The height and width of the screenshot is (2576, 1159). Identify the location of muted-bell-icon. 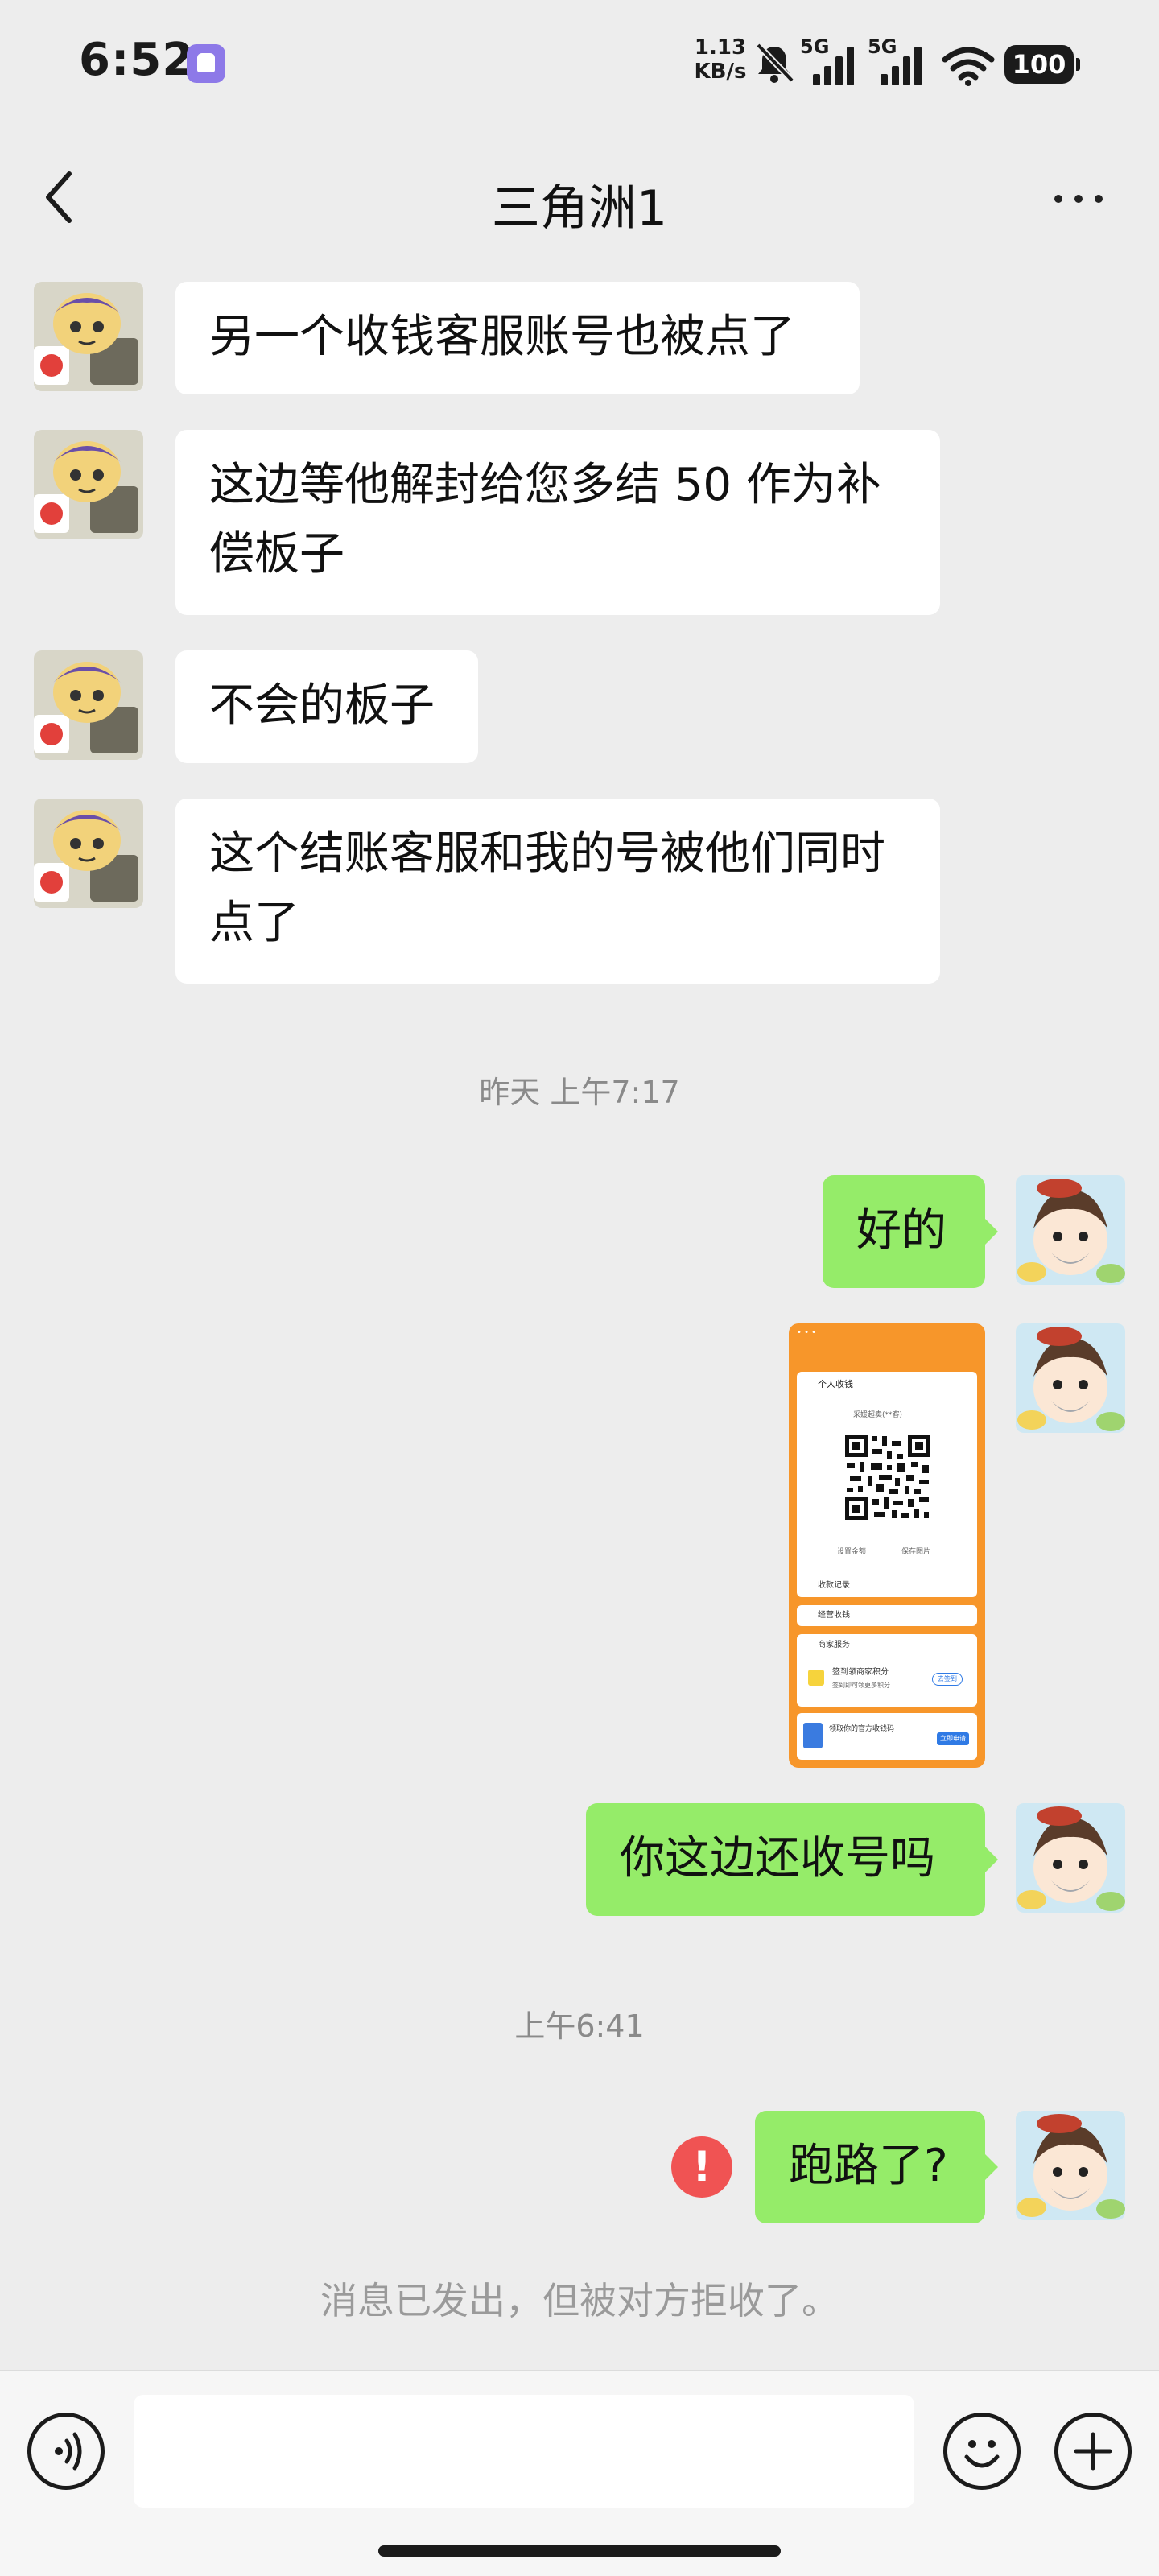
(775, 63).